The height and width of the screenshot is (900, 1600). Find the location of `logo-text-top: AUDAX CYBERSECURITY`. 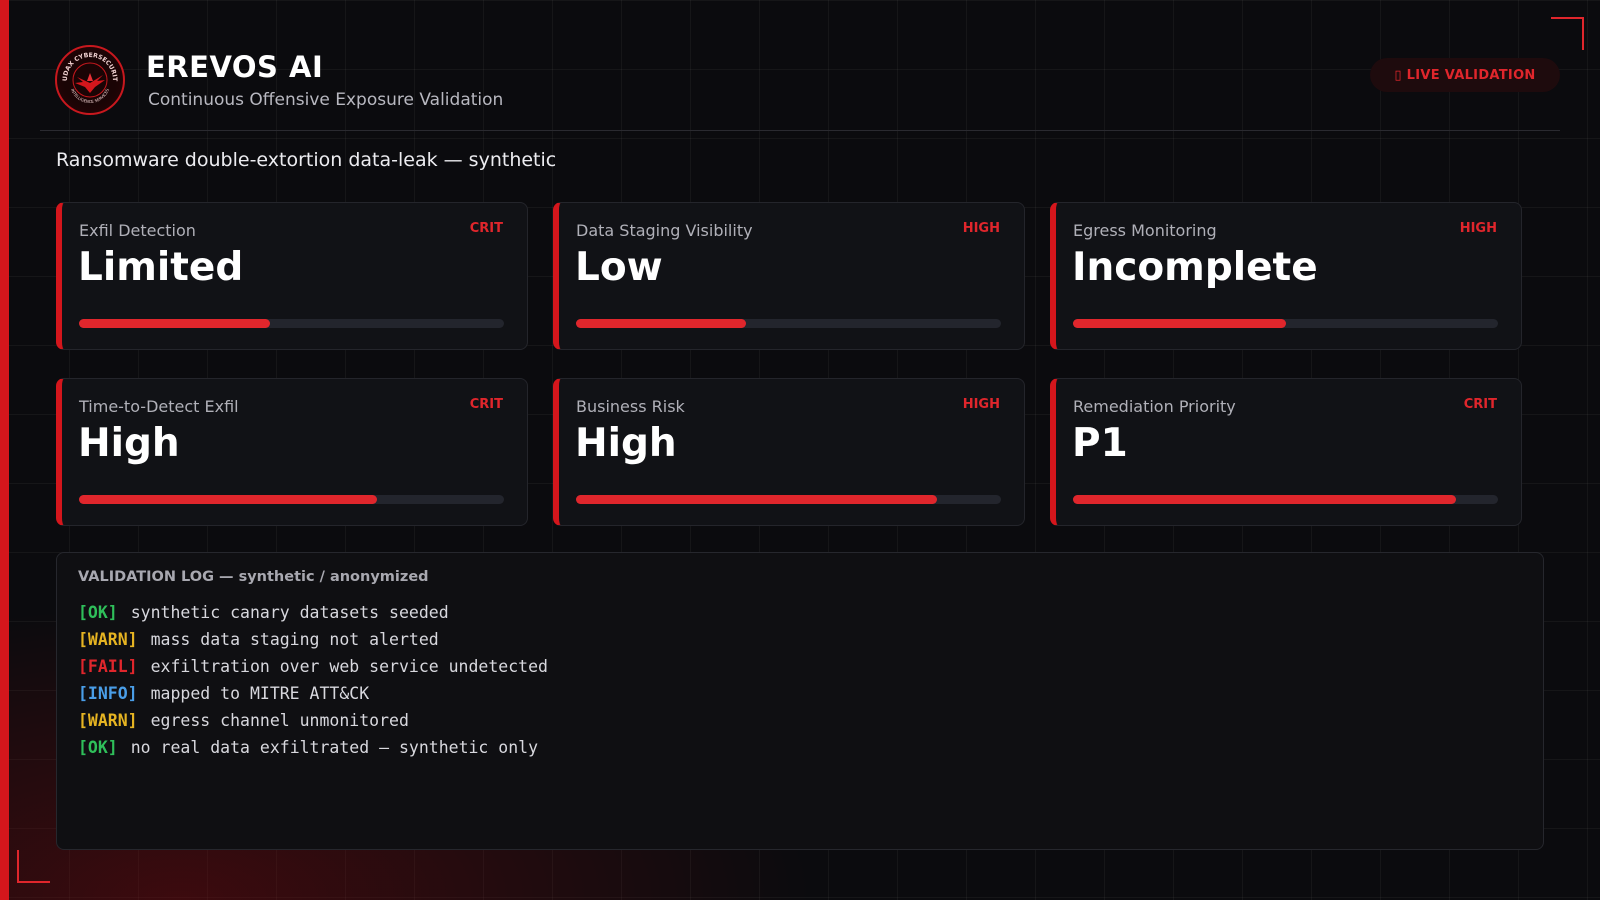

logo-text-top: AUDAX CYBERSECURITY is located at coordinates (87, 64).